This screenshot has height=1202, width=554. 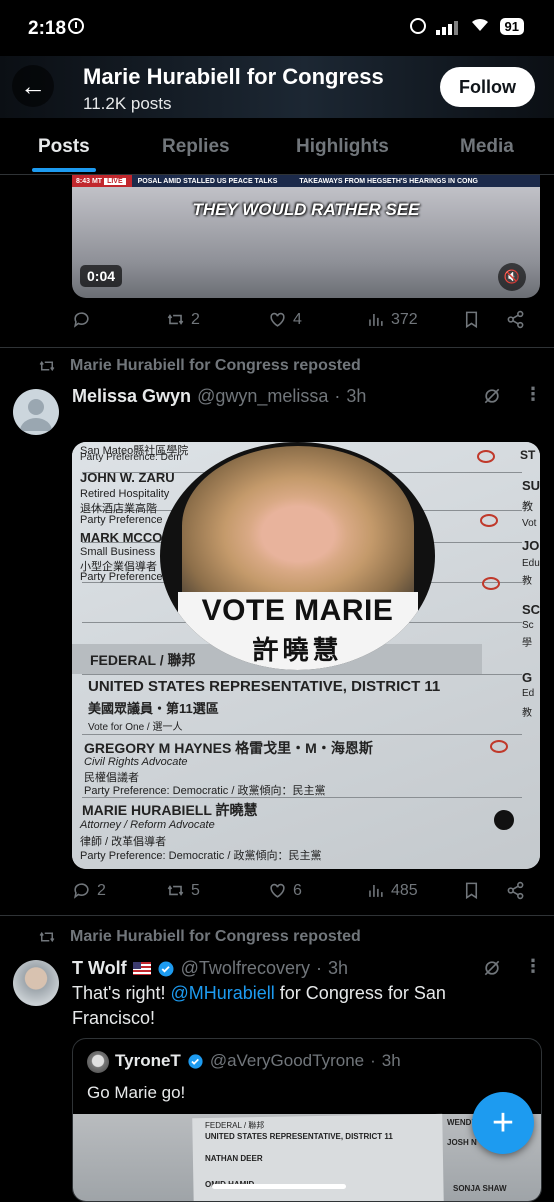 What do you see at coordinates (228, 748) in the screenshot?
I see `ballot-candidate-1: GREGORY M HAYNES 格雷戈里・M・海恩斯` at bounding box center [228, 748].